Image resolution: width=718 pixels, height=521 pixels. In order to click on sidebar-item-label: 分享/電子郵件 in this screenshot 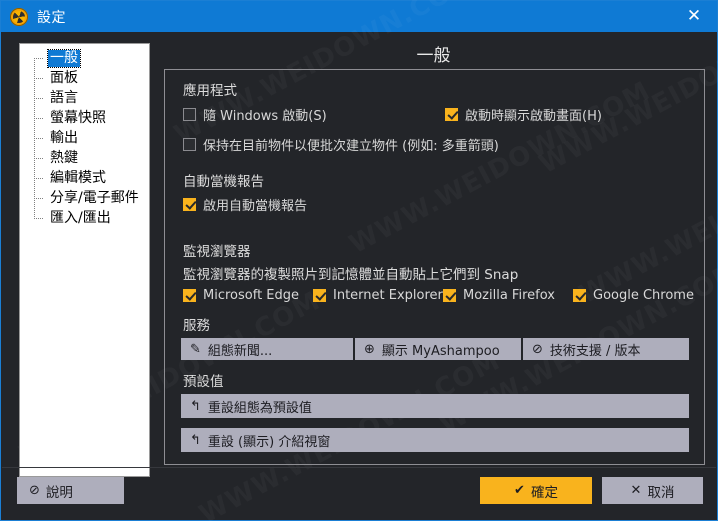, I will do `click(94, 197)`.